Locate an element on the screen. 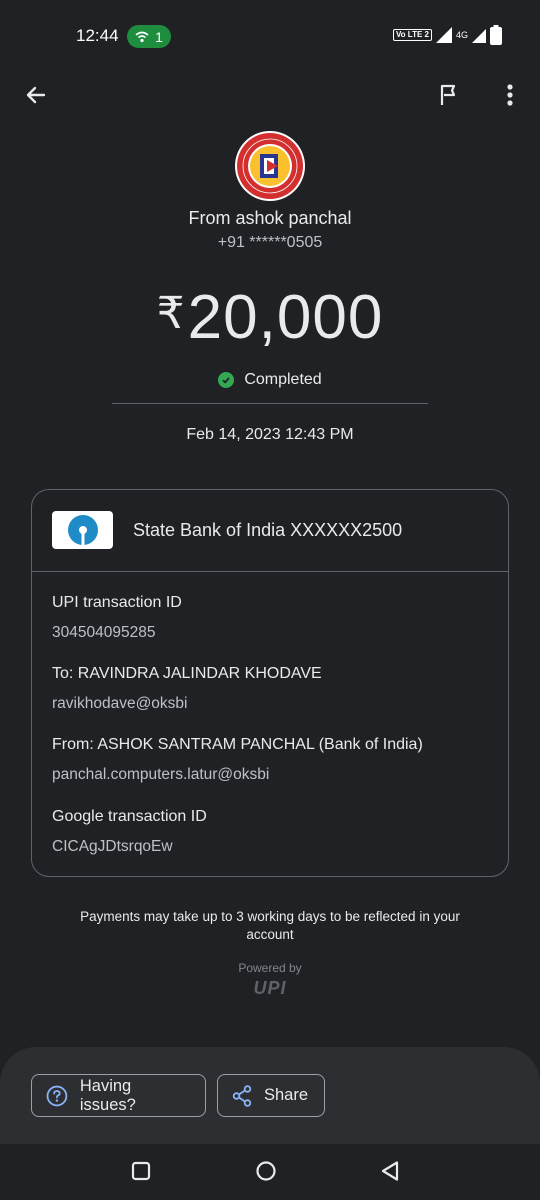 Image resolution: width=540 pixels, height=1200 pixels. amount-value: 20,000 is located at coordinates (285, 317).